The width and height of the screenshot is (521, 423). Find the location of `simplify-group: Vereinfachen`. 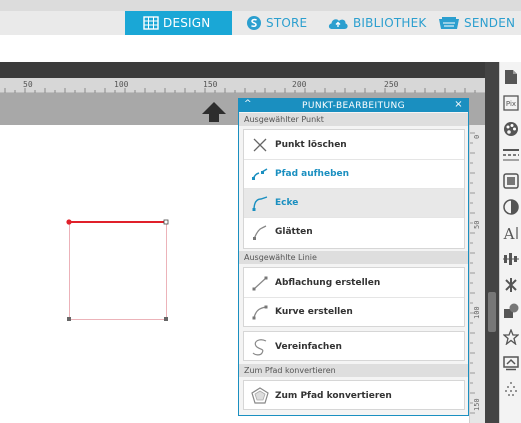

simplify-group: Vereinfachen is located at coordinates (354, 346).